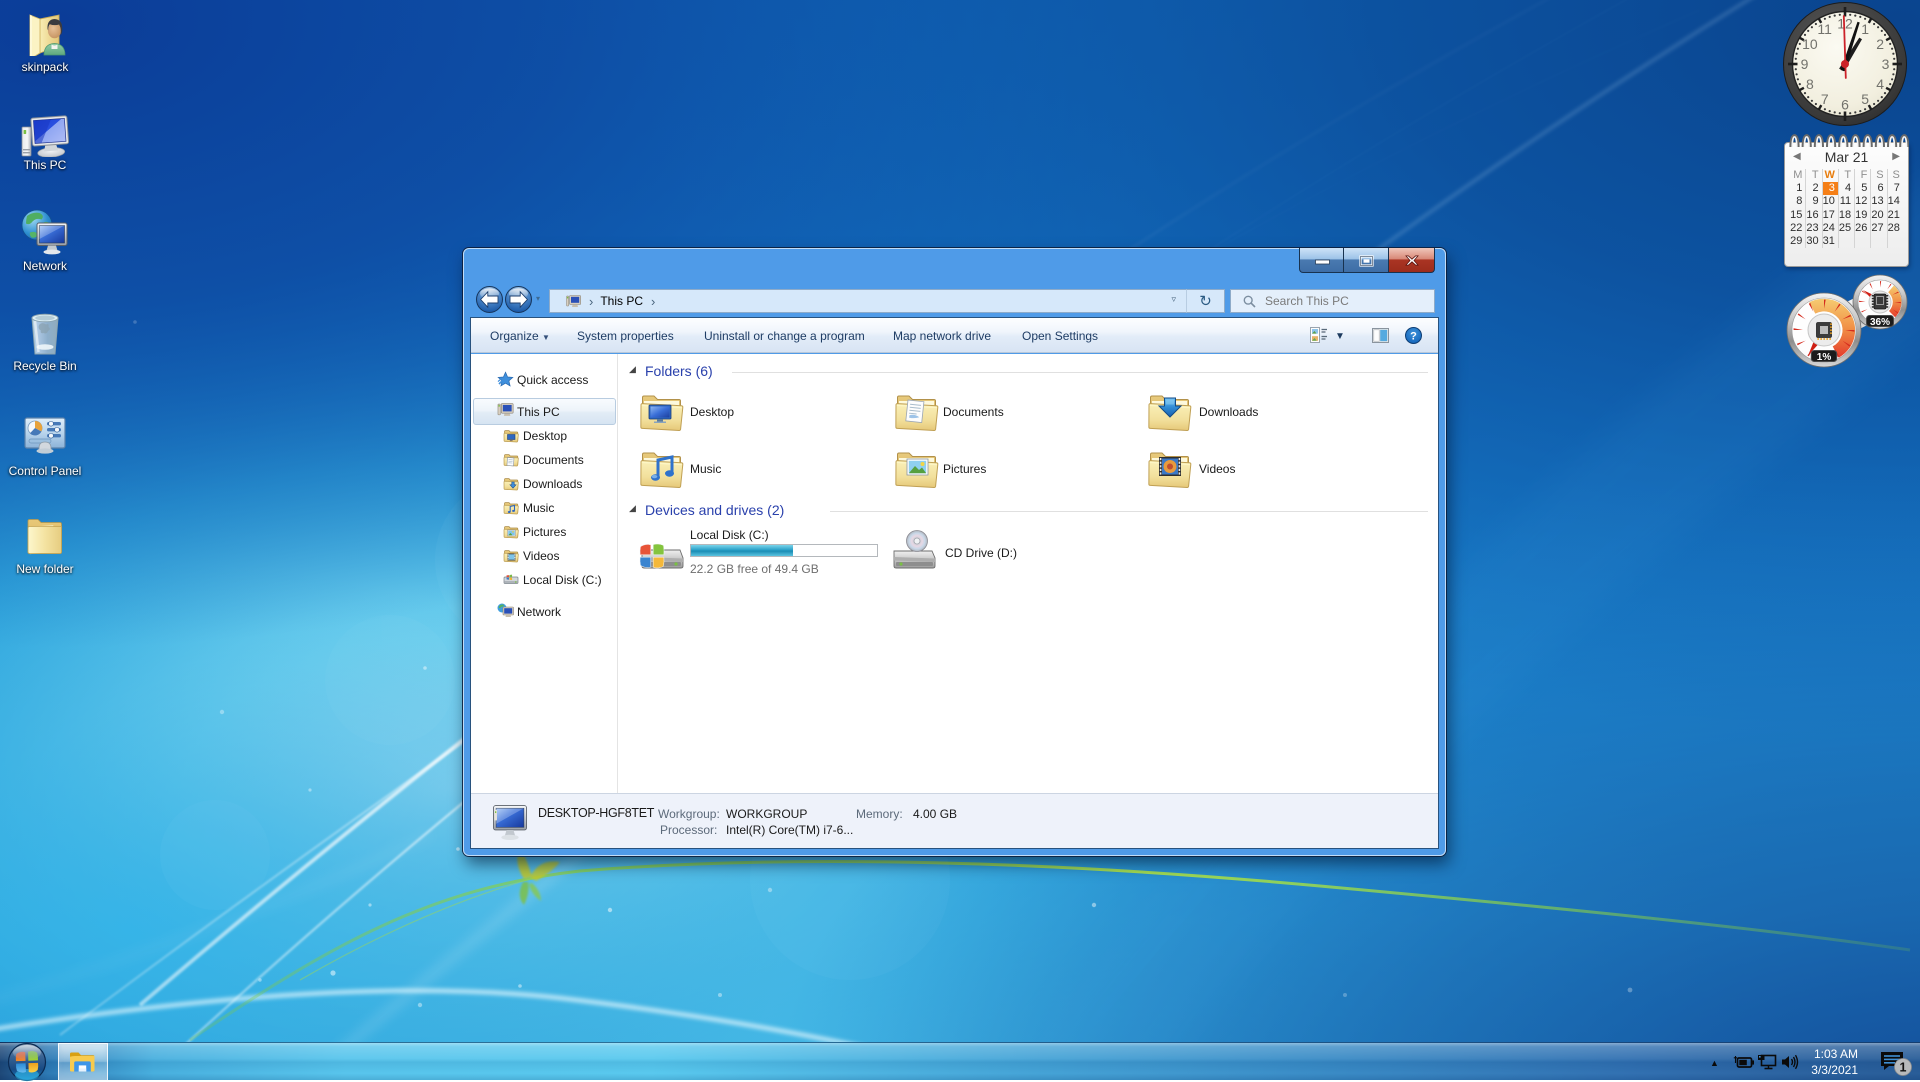 The height and width of the screenshot is (1082, 1920). What do you see at coordinates (1825, 99) in the screenshot?
I see `svg-text: 7` at bounding box center [1825, 99].